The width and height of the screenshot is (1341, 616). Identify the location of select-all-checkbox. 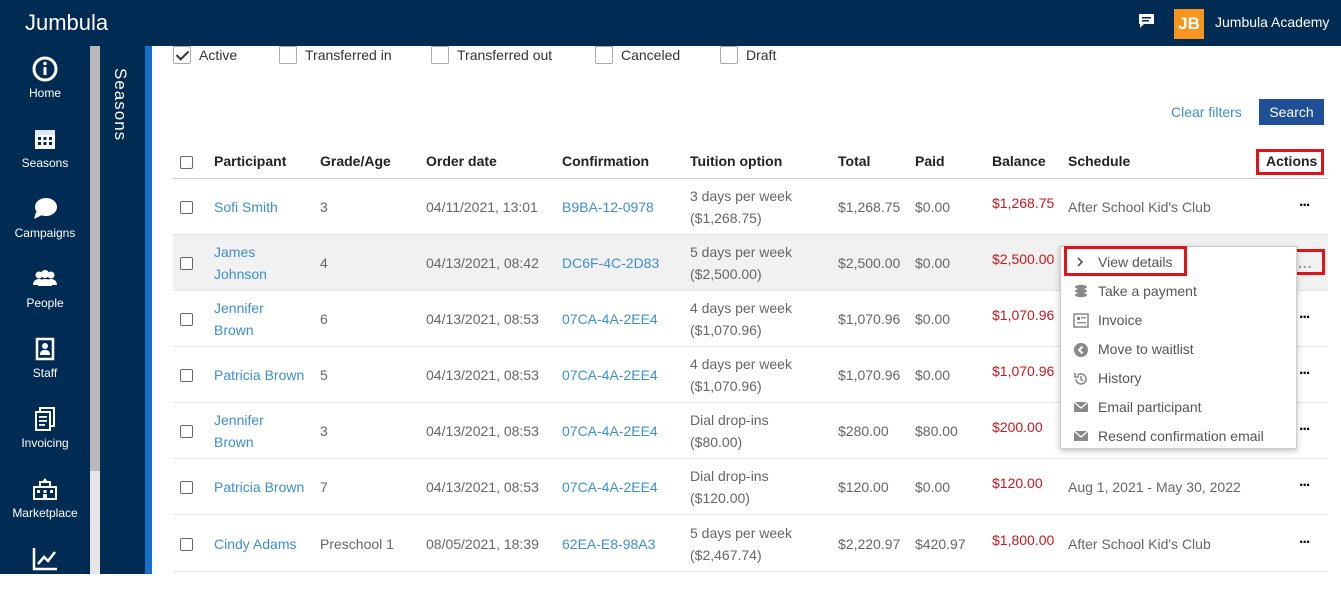
(186, 162).